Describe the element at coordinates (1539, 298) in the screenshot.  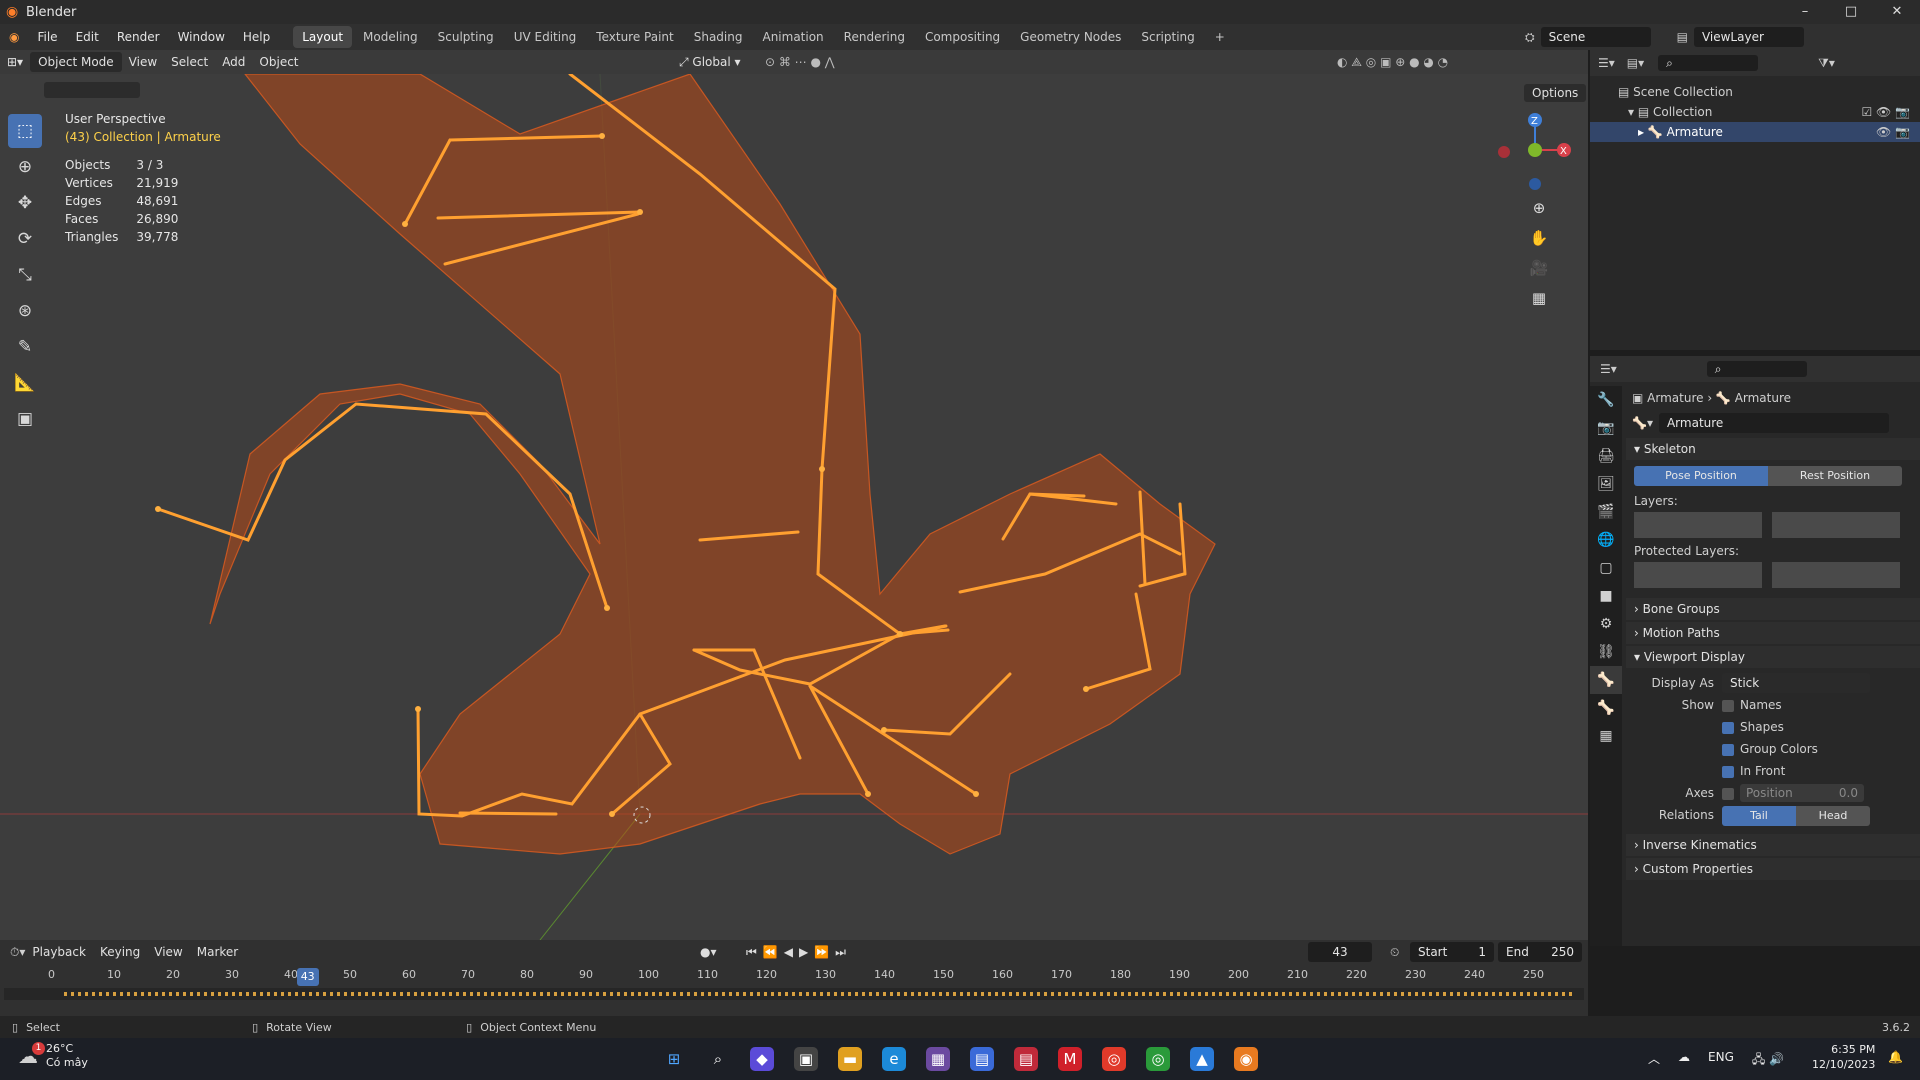
I see `ortho-grid-icon: ▦` at that location.